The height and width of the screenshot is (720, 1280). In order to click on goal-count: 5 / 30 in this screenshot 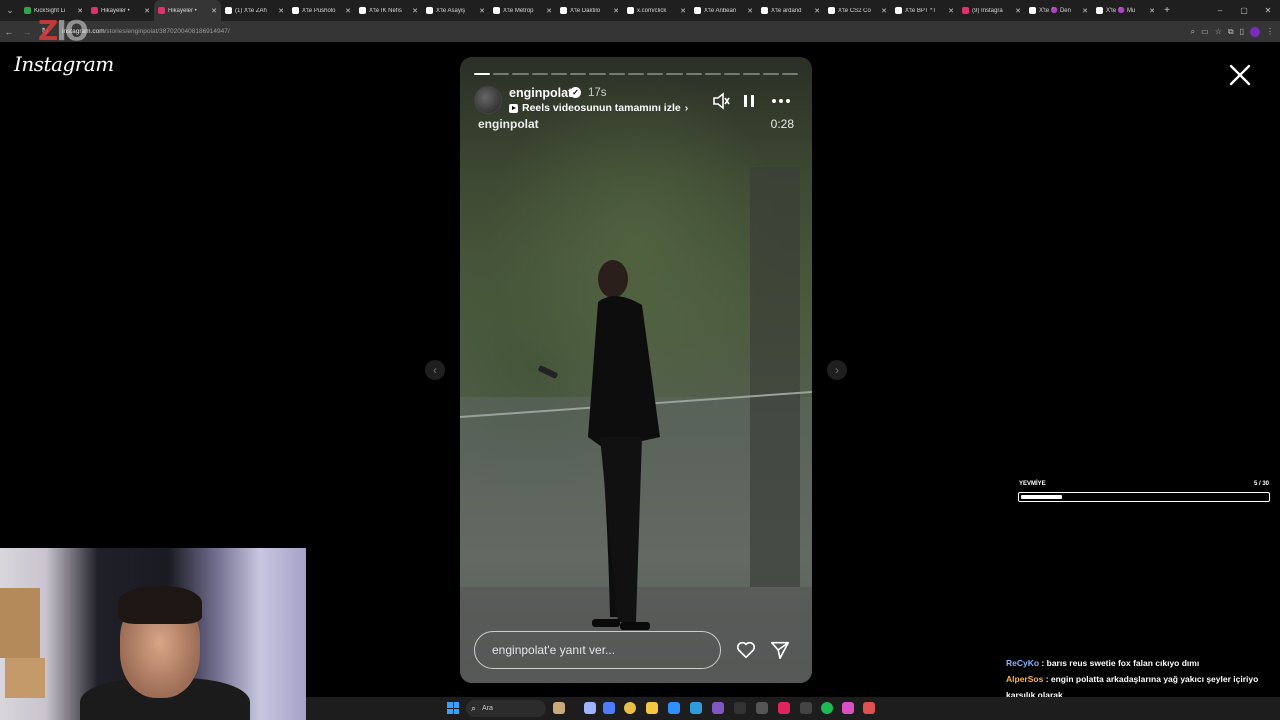, I will do `click(1261, 484)`.